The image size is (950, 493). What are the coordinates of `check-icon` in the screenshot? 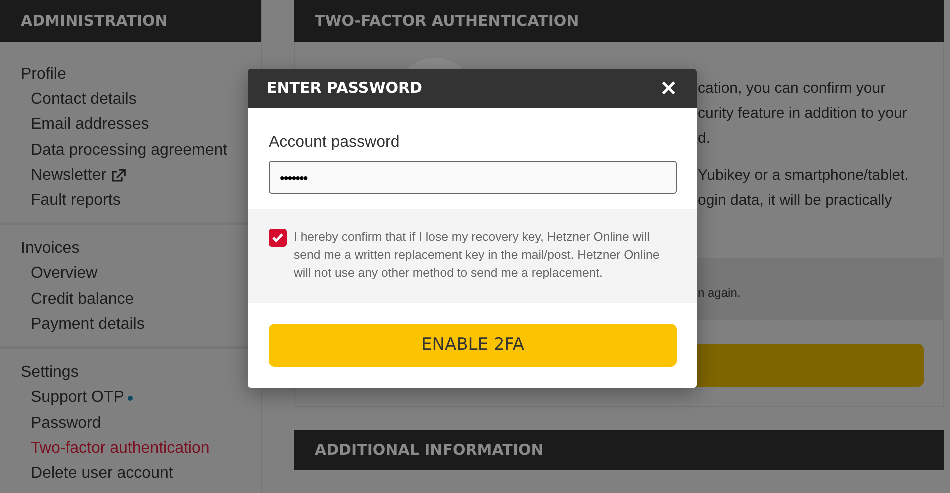 It's located at (278, 238).